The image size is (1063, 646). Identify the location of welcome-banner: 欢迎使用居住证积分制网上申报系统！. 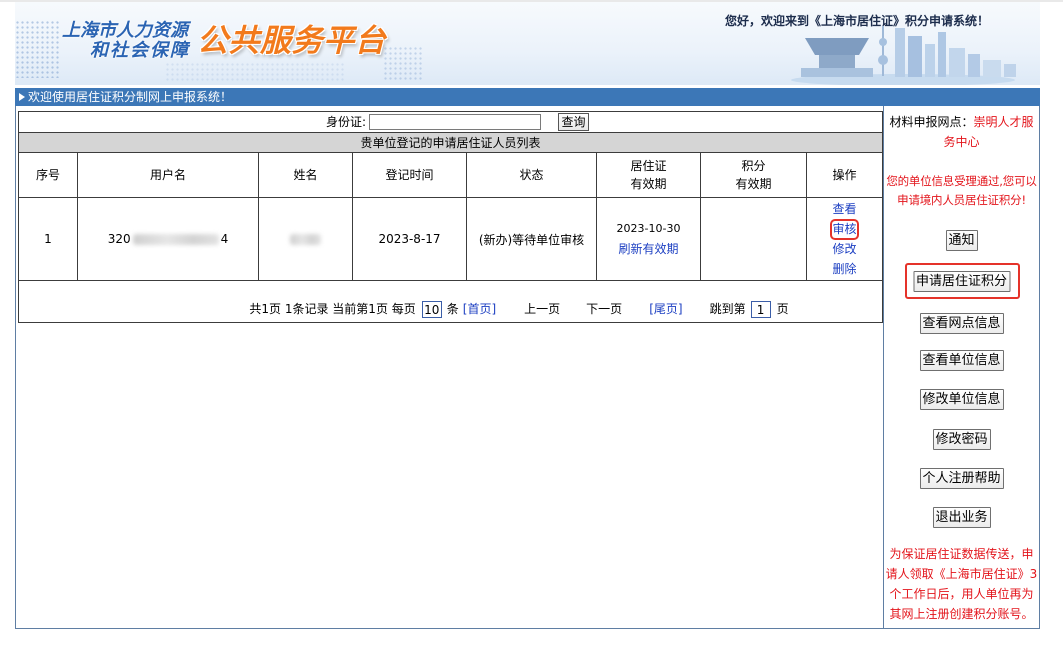
(527, 97).